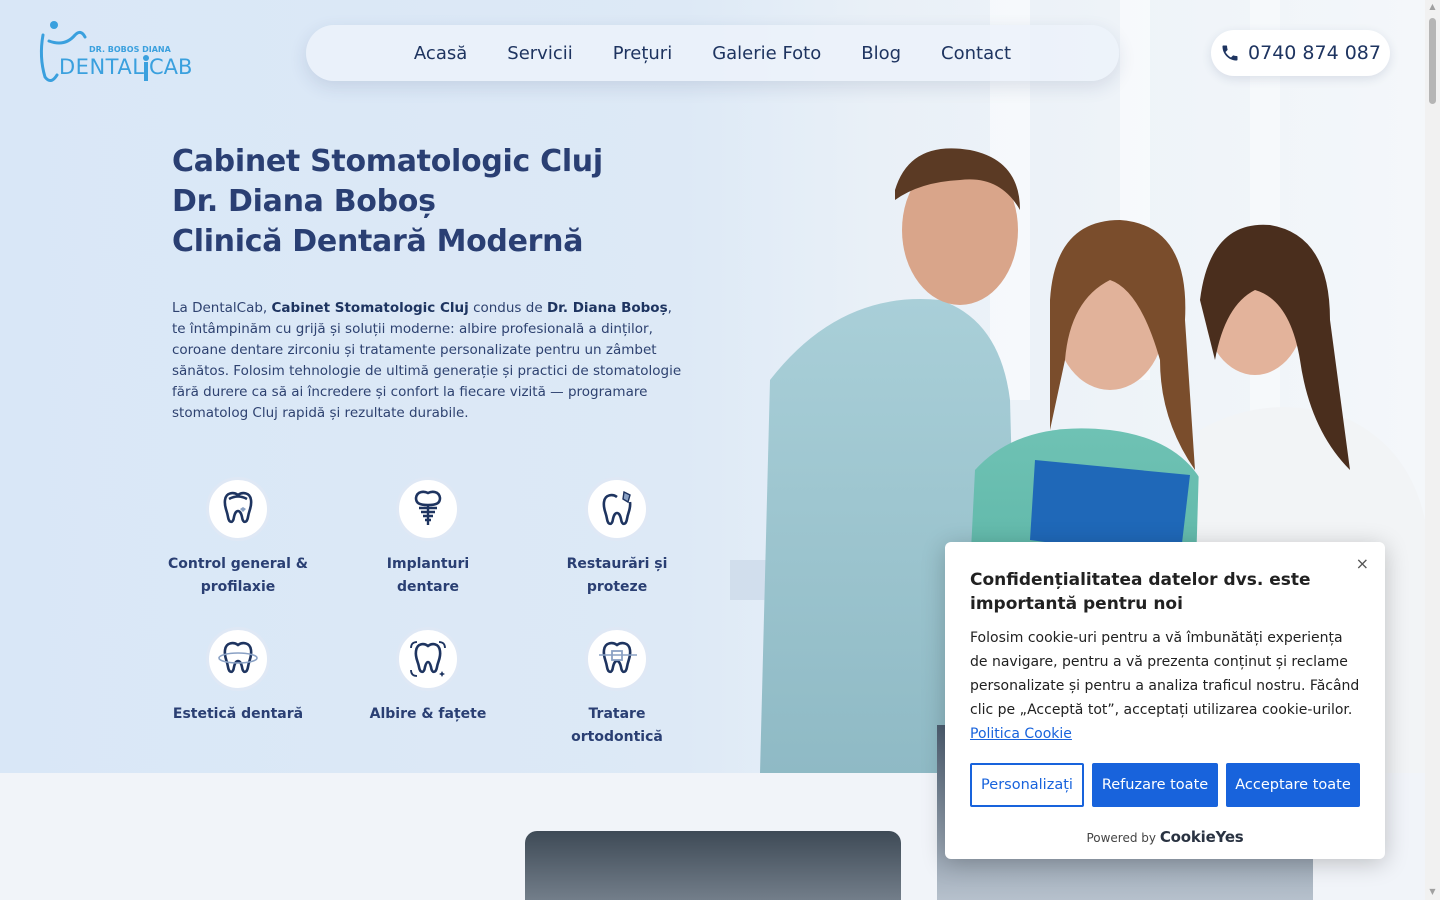  What do you see at coordinates (507, 308) in the screenshot?
I see `intro-text-2: condus de` at bounding box center [507, 308].